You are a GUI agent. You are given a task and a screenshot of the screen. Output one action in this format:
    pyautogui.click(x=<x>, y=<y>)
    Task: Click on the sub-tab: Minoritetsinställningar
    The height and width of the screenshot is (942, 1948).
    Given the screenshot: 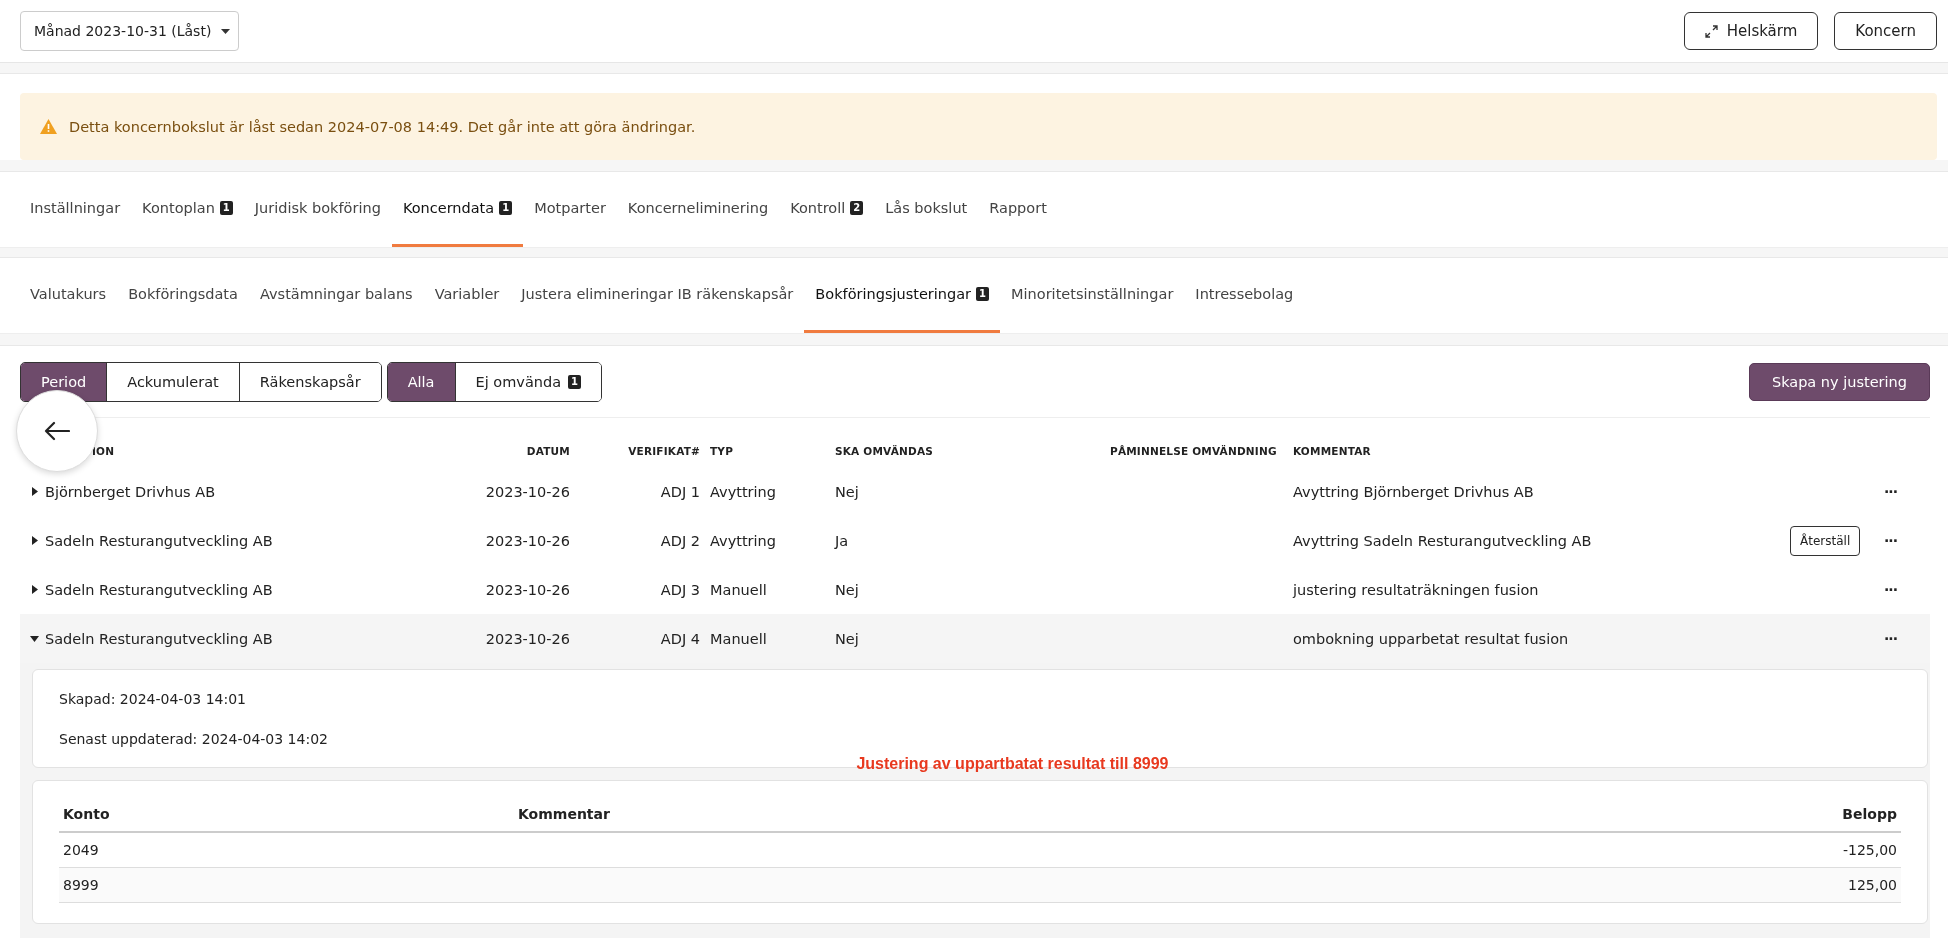 What is the action you would take?
    pyautogui.click(x=1092, y=295)
    